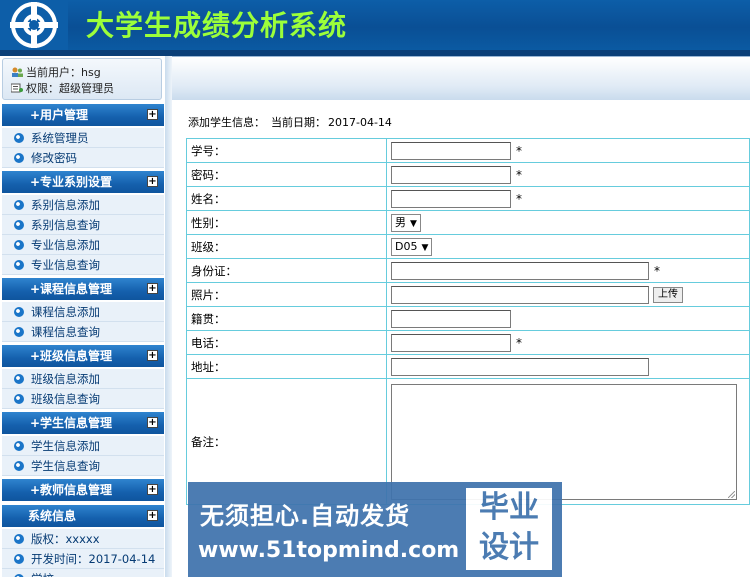 The width and height of the screenshot is (750, 577). What do you see at coordinates (65, 245) in the screenshot?
I see `nav-item-label: 专业信息添加` at bounding box center [65, 245].